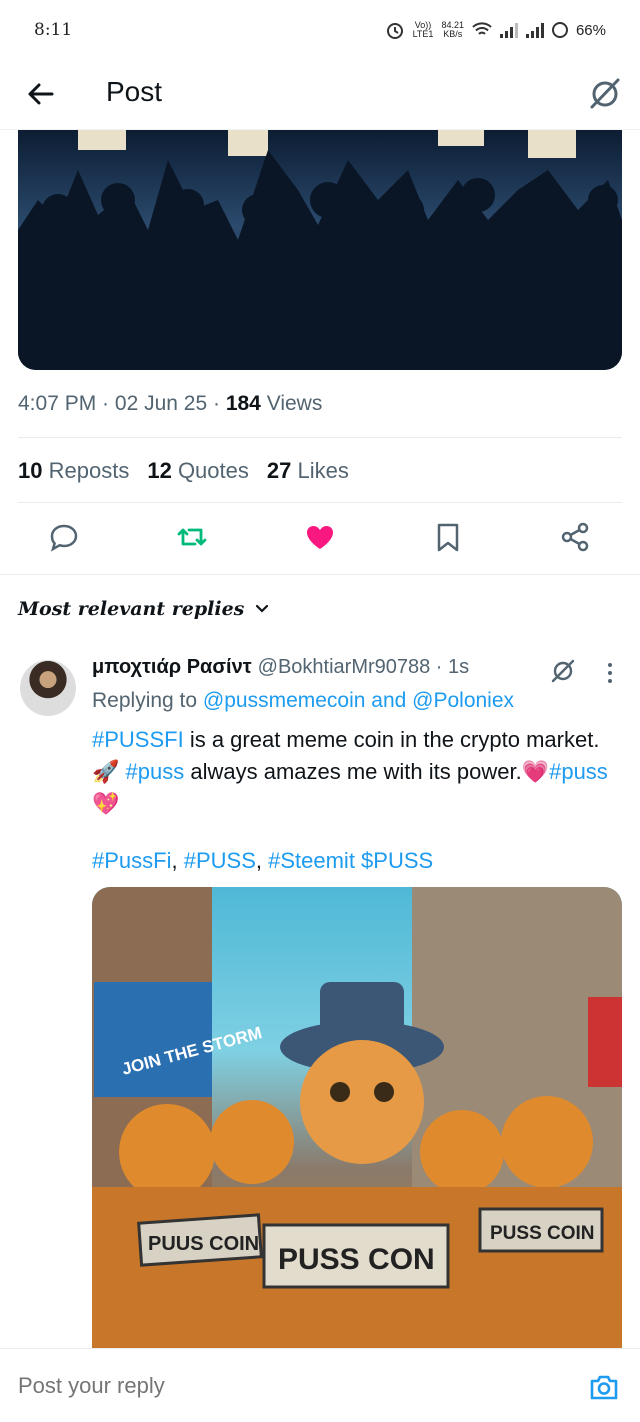 This screenshot has height=1422, width=640. I want to click on avatar, so click(48, 688).